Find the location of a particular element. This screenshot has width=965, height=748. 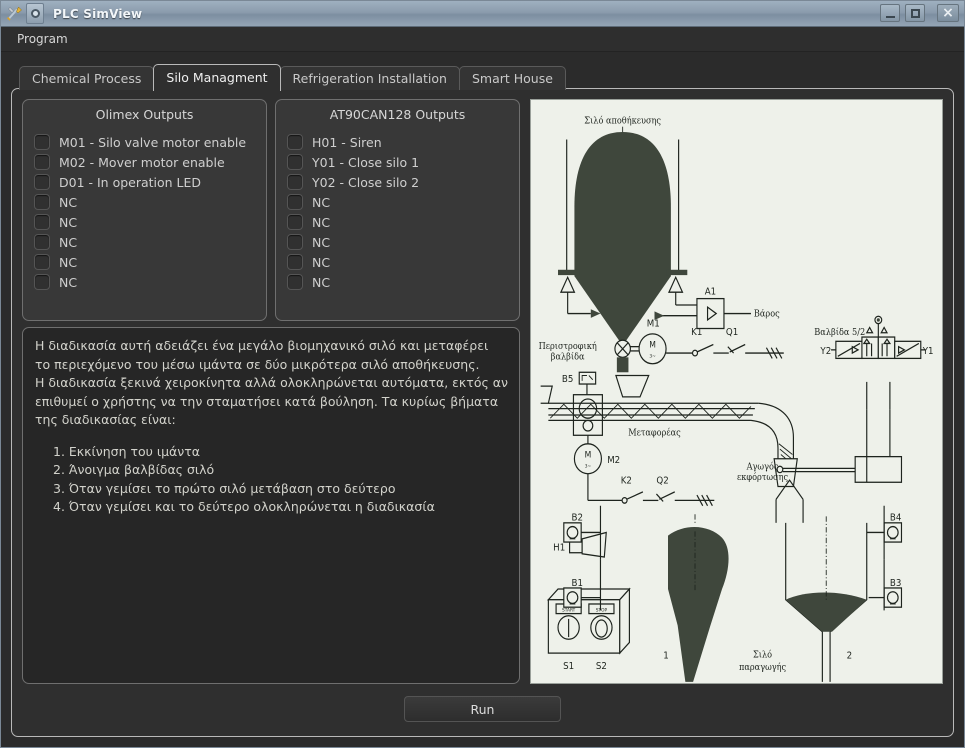

m1-label: M1 is located at coordinates (653, 324).